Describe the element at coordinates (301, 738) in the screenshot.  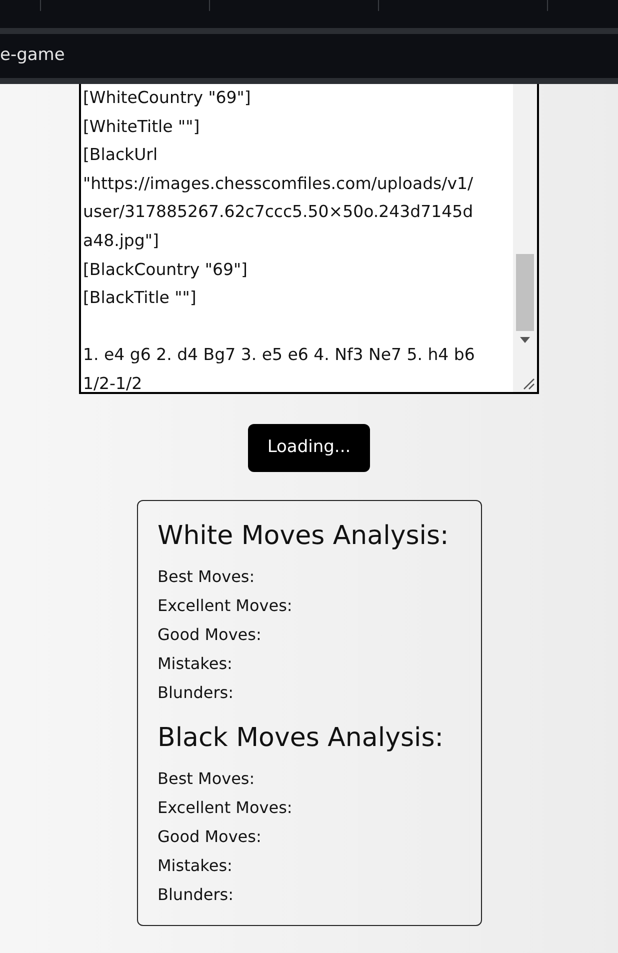
I see `analysis-heading: Black Moves Analysis:` at that location.